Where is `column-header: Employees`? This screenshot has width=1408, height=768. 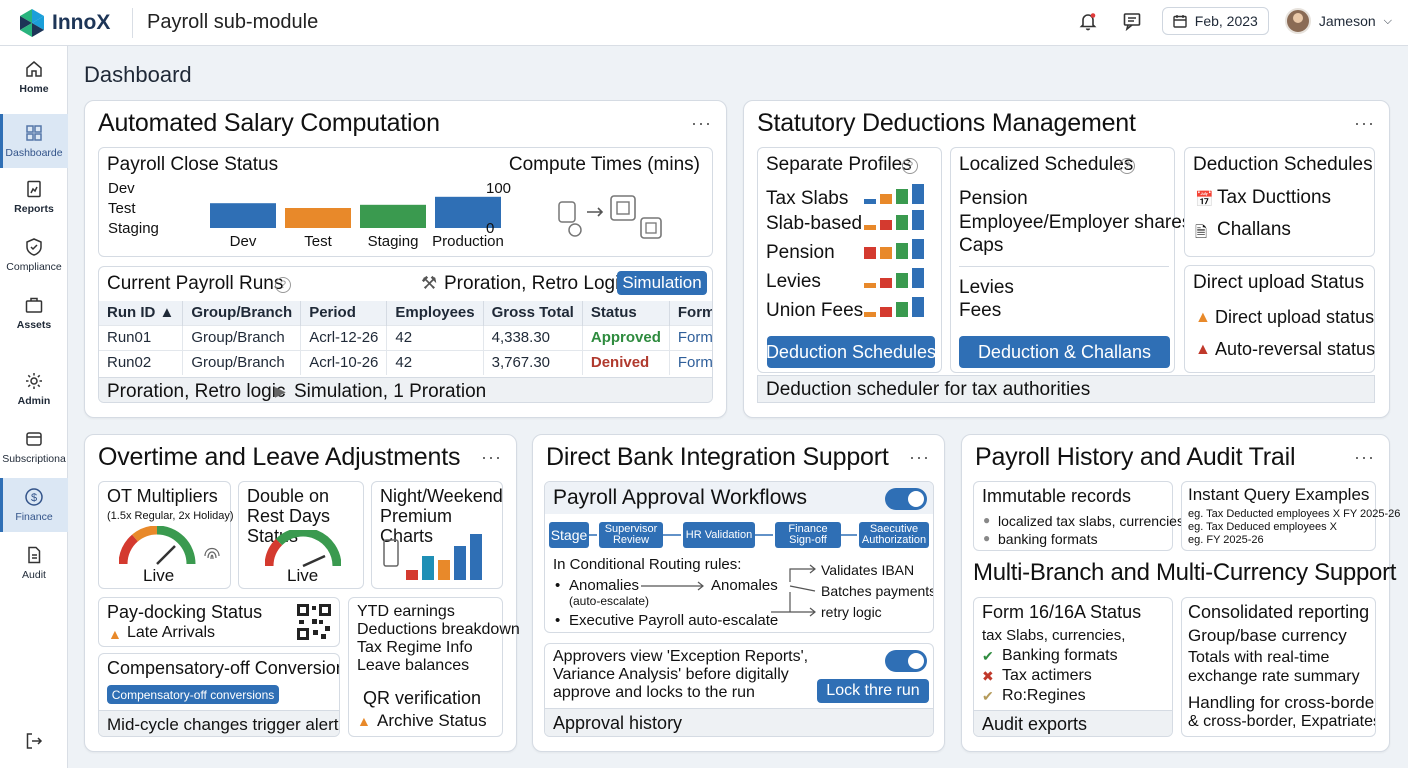 column-header: Employees is located at coordinates (435, 313).